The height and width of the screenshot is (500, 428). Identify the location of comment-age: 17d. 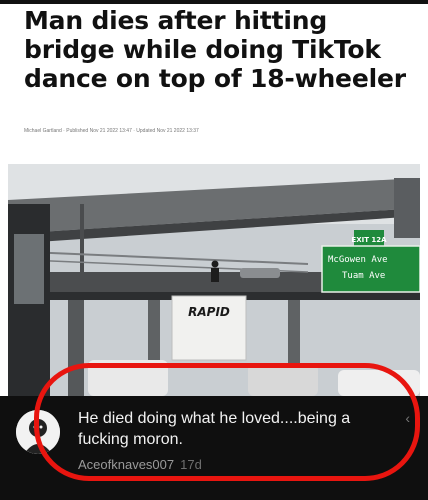
(191, 464).